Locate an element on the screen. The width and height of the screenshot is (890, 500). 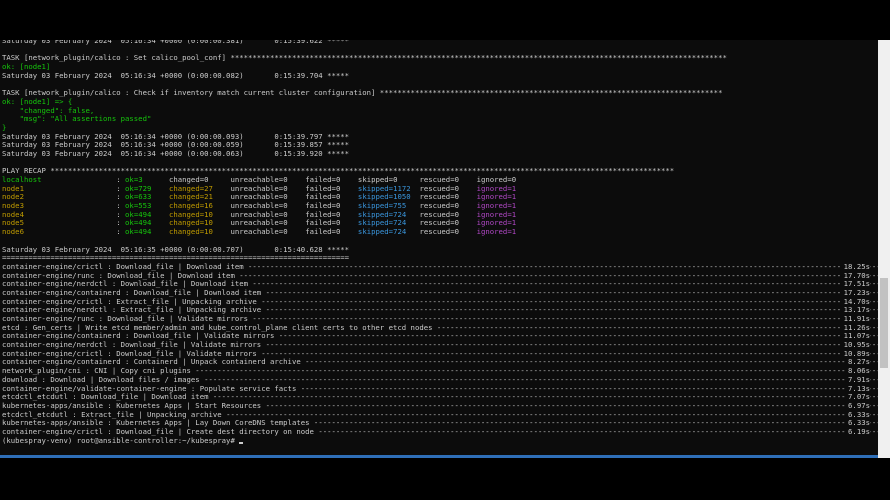
recap-host: node2 is located at coordinates (59, 197).